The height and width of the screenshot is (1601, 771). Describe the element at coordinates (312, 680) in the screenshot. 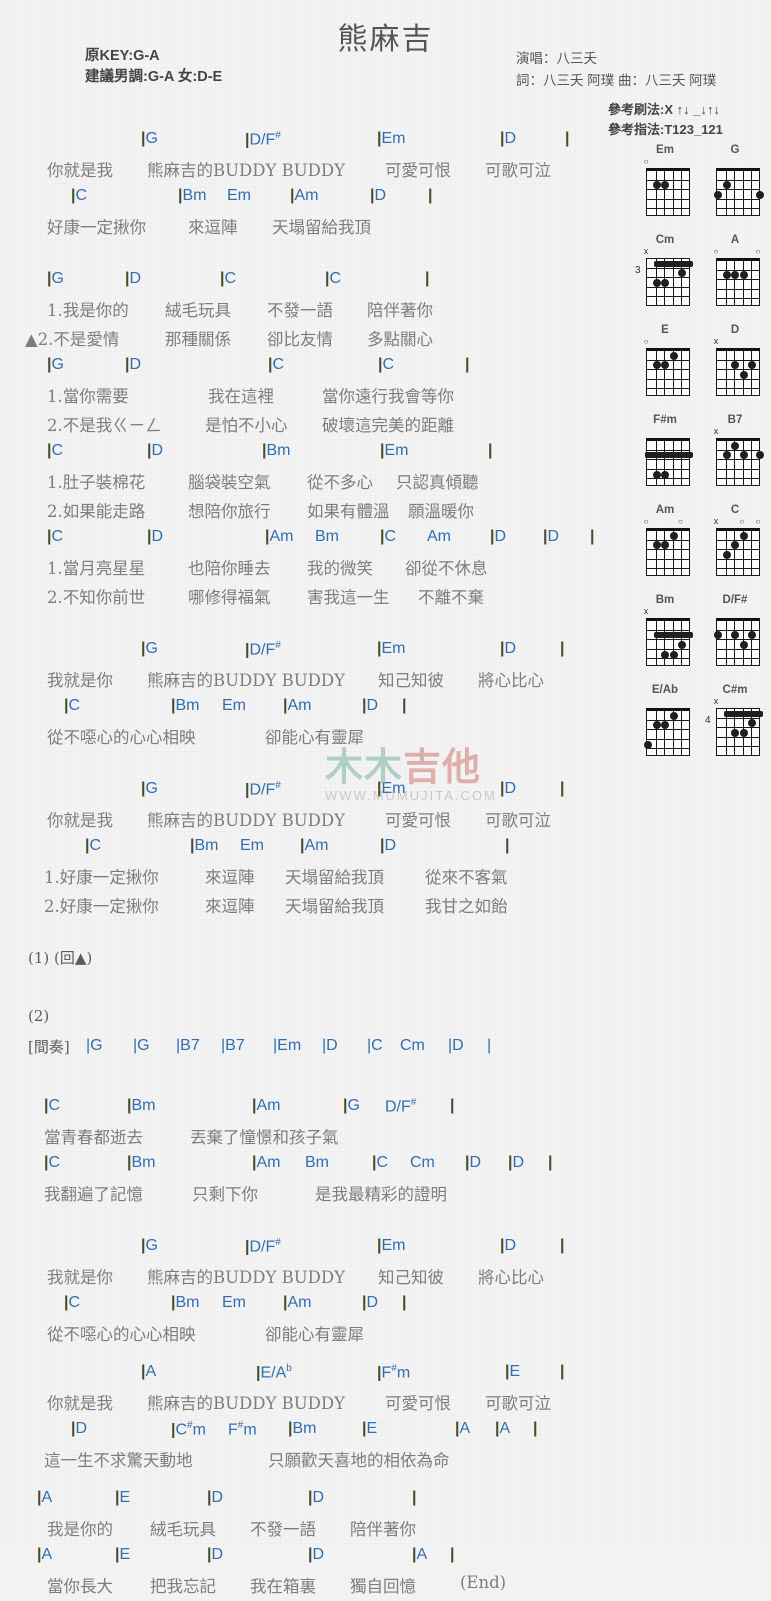

I see `lyric-line: 我就是你 熊麻吉的BUDDY BUDDY 知己知彼 將心比心` at that location.